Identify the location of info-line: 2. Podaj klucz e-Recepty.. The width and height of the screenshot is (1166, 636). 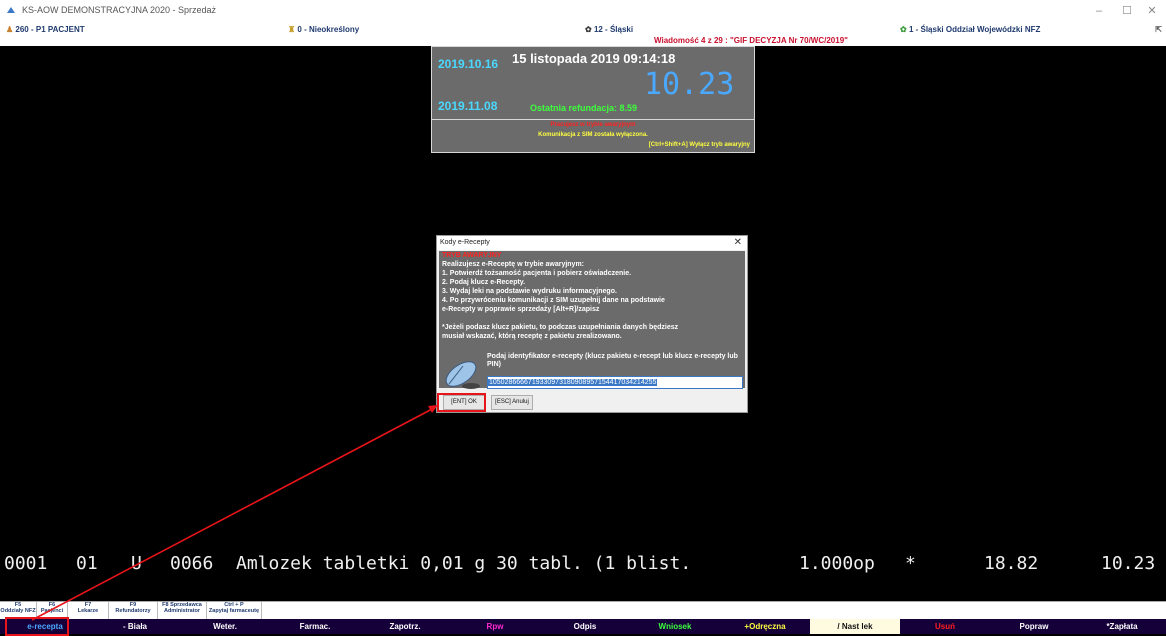
(484, 282).